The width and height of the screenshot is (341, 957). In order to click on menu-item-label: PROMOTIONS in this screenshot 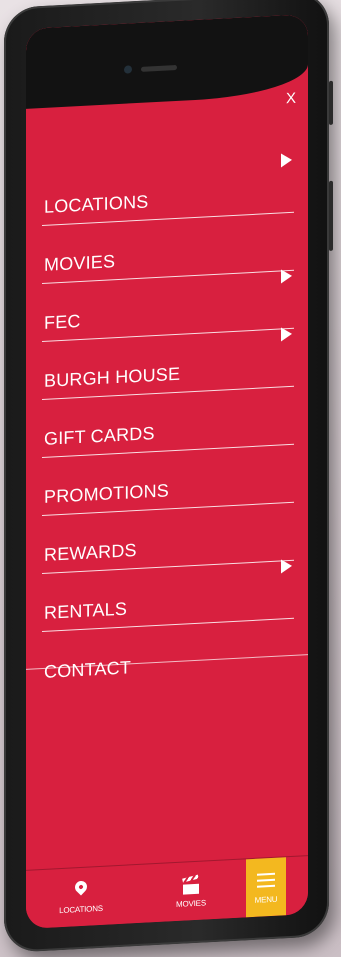, I will do `click(107, 493)`.